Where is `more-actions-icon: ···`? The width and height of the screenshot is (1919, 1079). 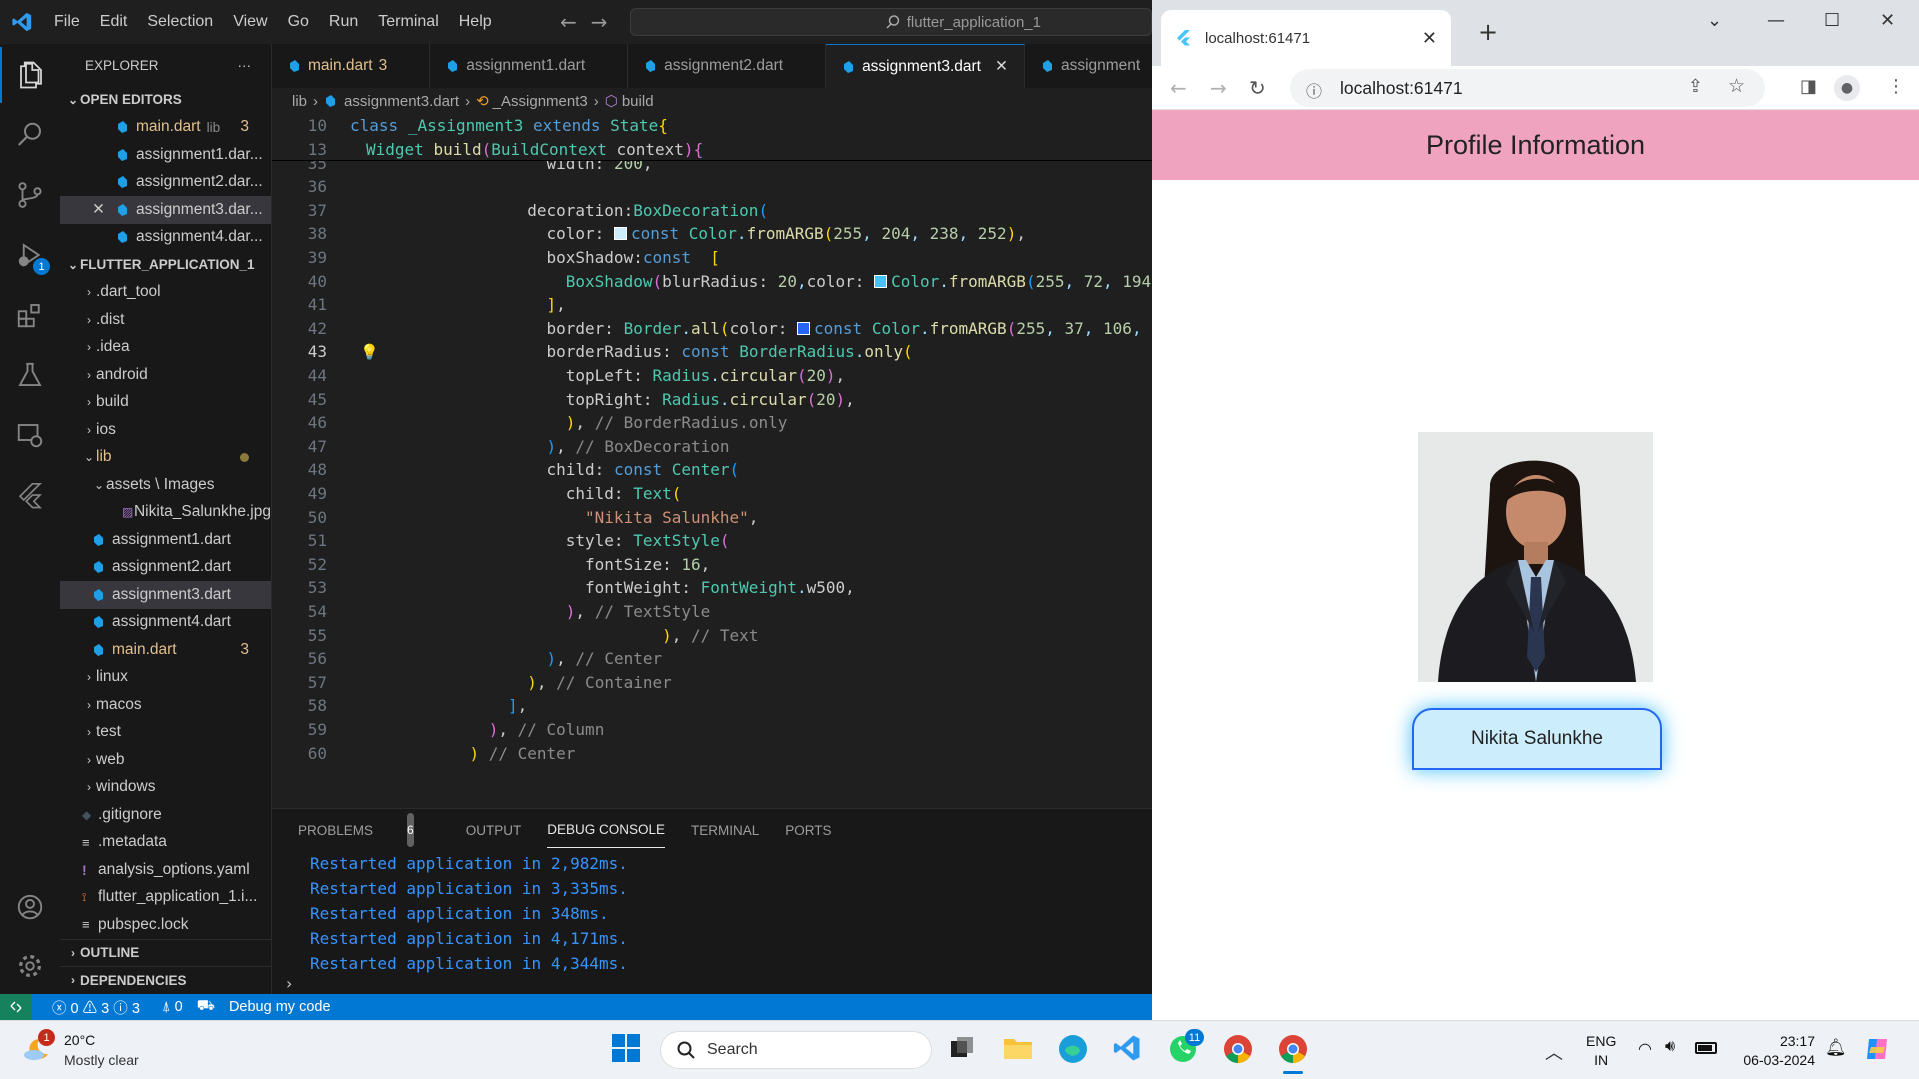
more-actions-icon: ··· is located at coordinates (245, 65).